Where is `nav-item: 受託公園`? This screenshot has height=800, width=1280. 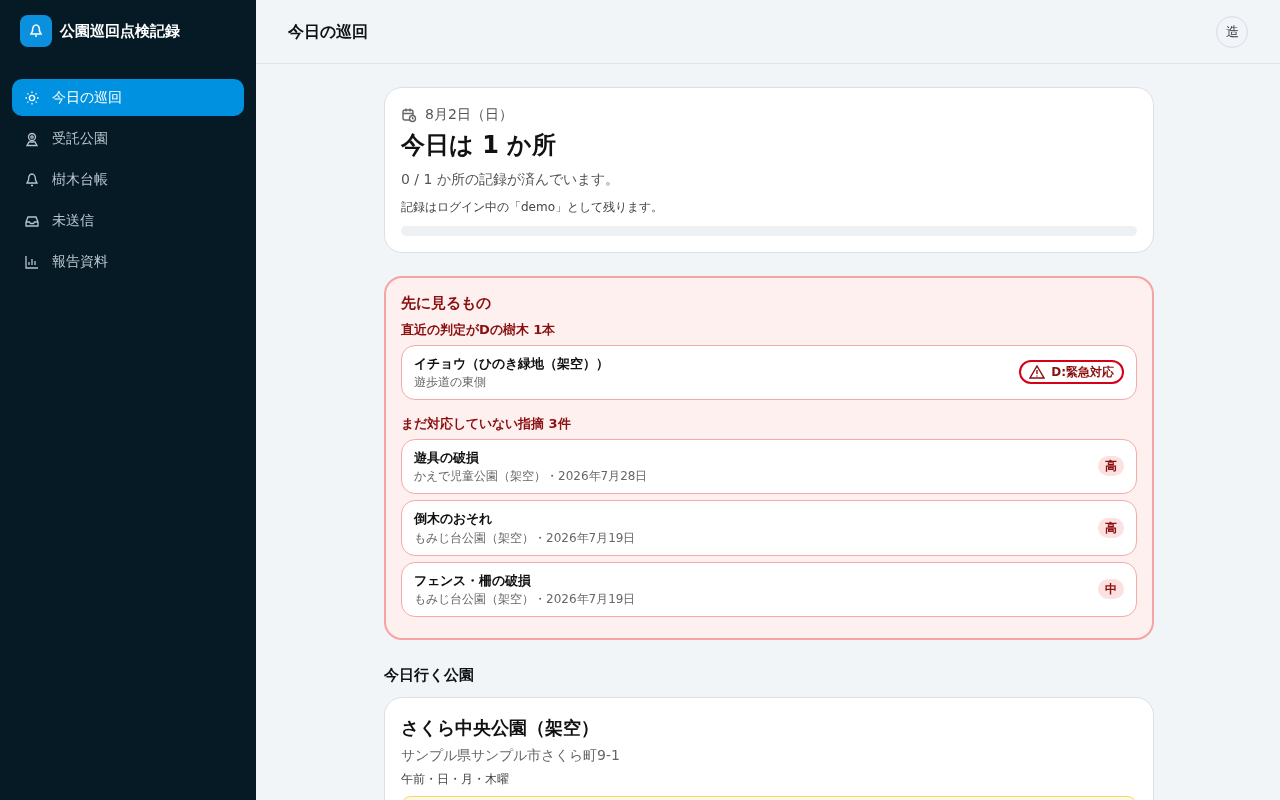
nav-item: 受託公園 is located at coordinates (128, 138).